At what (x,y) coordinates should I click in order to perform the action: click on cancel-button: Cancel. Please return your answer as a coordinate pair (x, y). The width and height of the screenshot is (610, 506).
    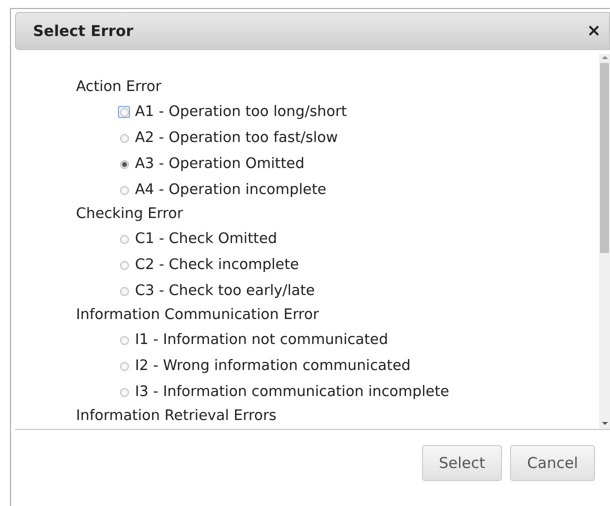
    Looking at the image, I should click on (552, 463).